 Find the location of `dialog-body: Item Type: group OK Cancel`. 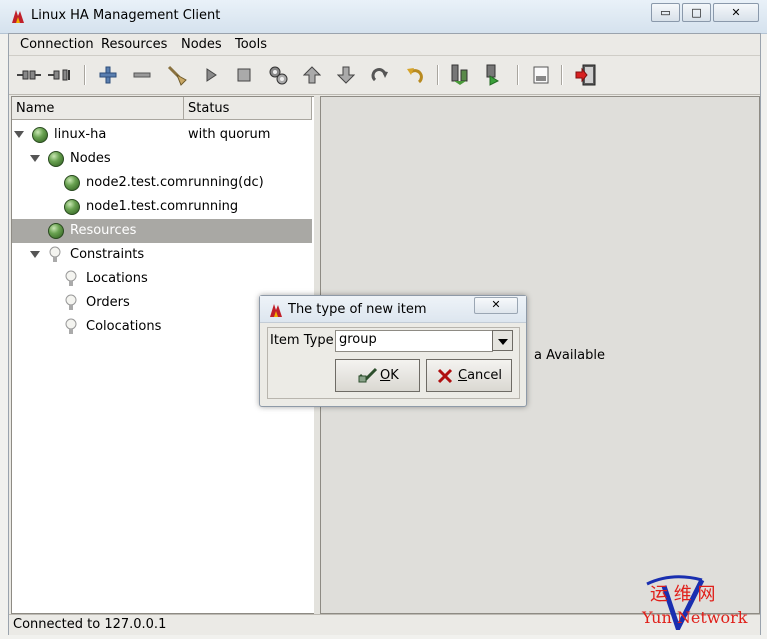

dialog-body: Item Type: group OK Cancel is located at coordinates (393, 363).